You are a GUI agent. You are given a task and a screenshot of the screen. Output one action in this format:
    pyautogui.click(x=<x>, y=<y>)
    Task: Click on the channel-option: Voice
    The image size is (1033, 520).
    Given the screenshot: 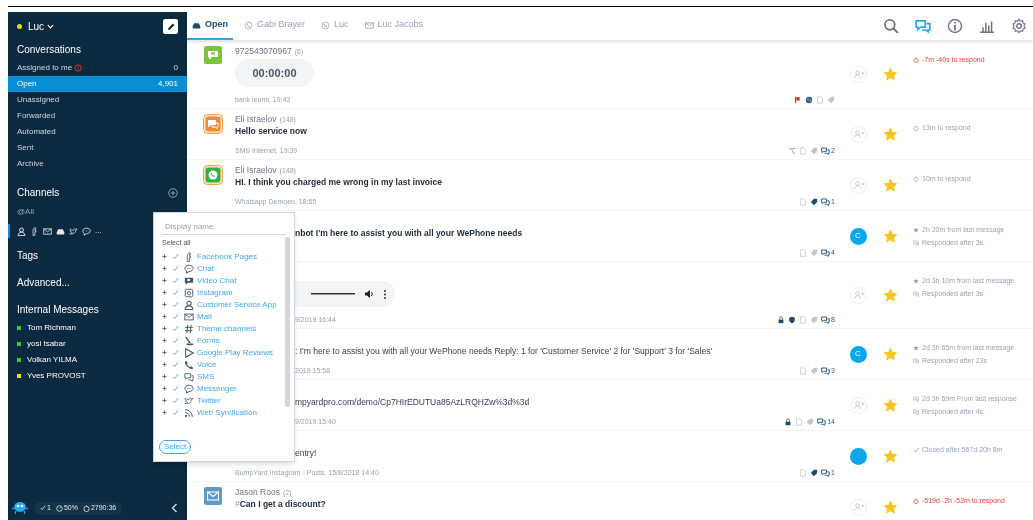 What is the action you would take?
    pyautogui.click(x=207, y=364)
    